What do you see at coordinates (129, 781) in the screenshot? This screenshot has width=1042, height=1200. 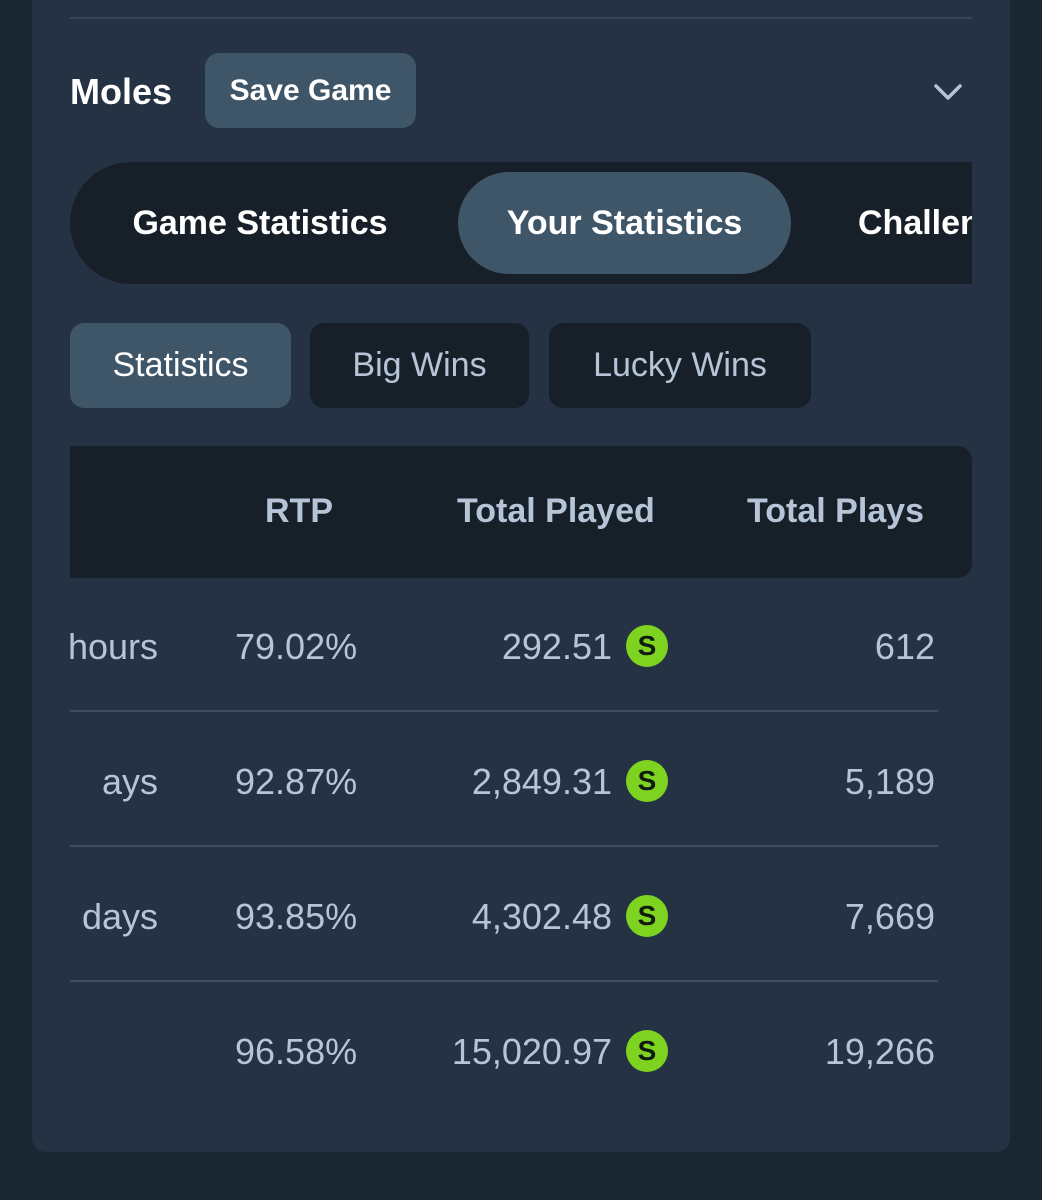 I see `period-cell: ays` at bounding box center [129, 781].